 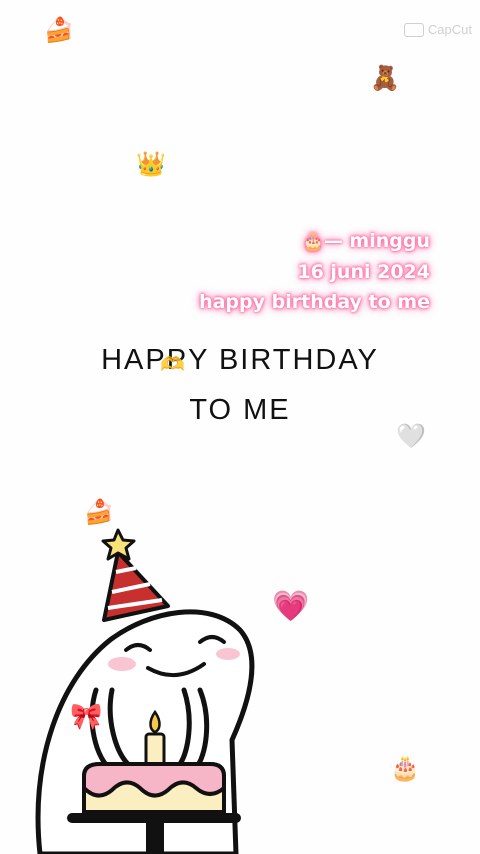 What do you see at coordinates (155, 838) in the screenshot?
I see `cake-stand-stem` at bounding box center [155, 838].